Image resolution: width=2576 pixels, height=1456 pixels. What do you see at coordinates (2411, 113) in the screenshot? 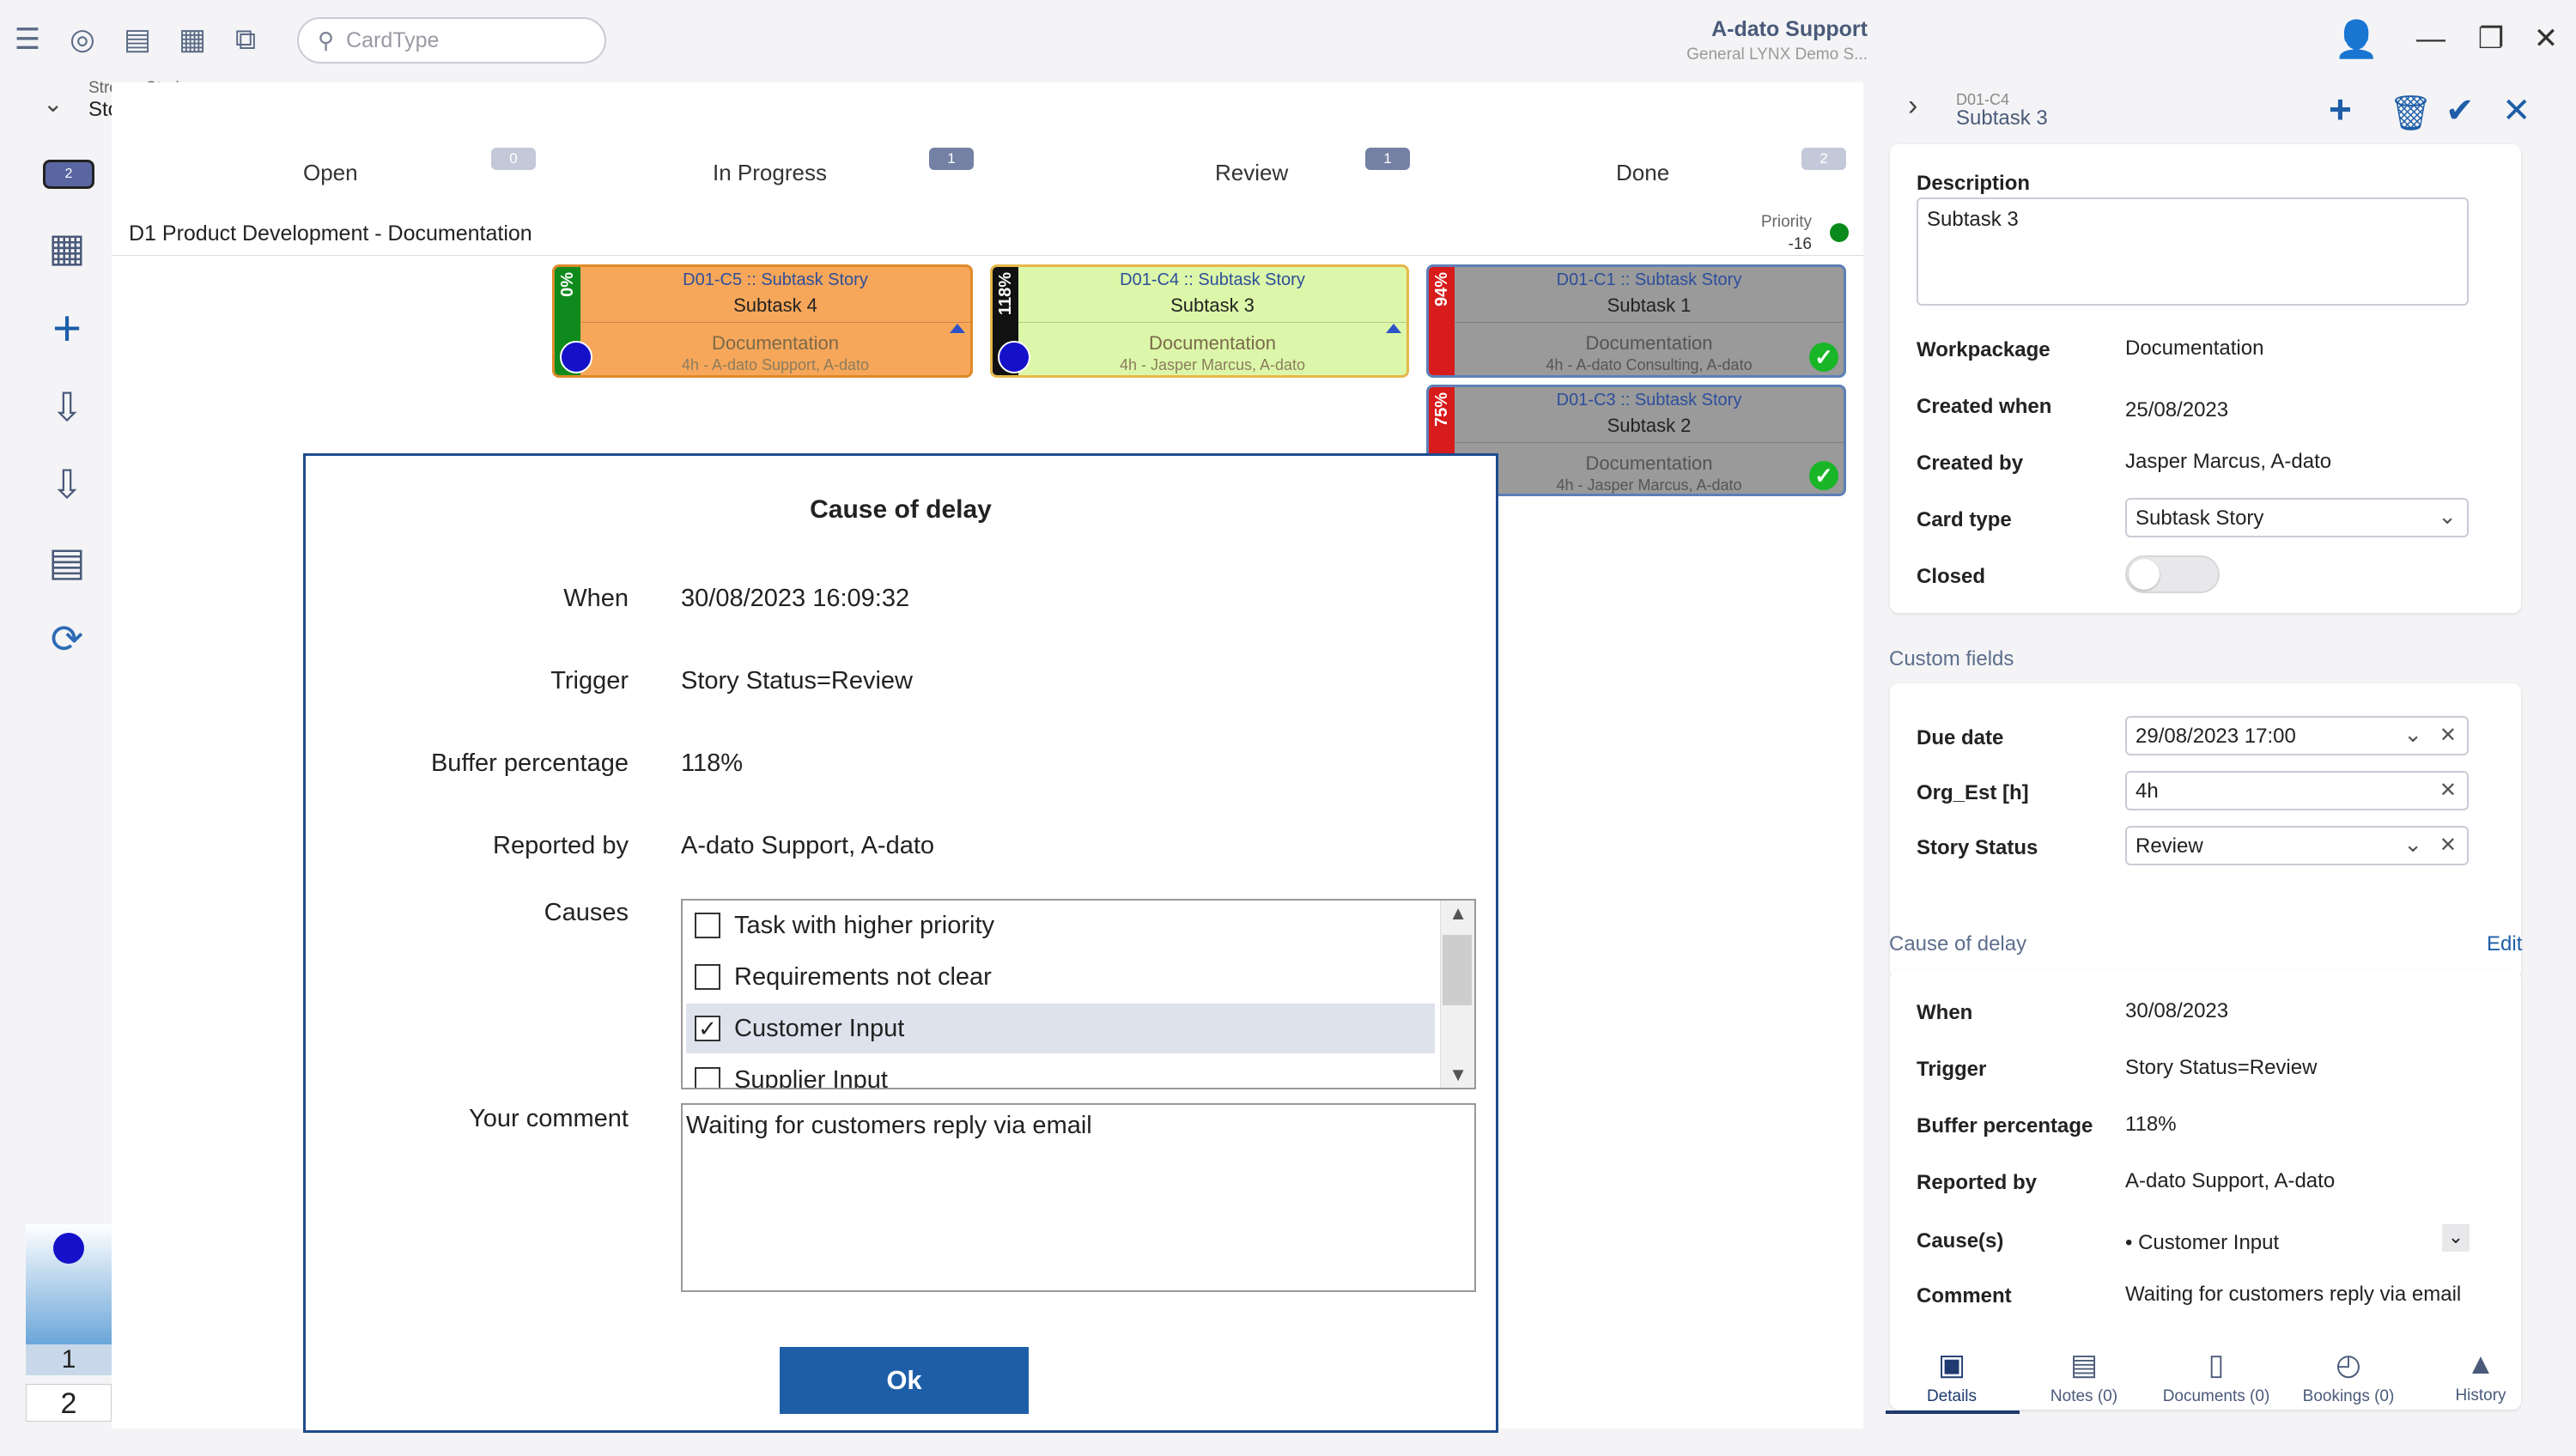
I see `delete-icon: 🗑` at bounding box center [2411, 113].